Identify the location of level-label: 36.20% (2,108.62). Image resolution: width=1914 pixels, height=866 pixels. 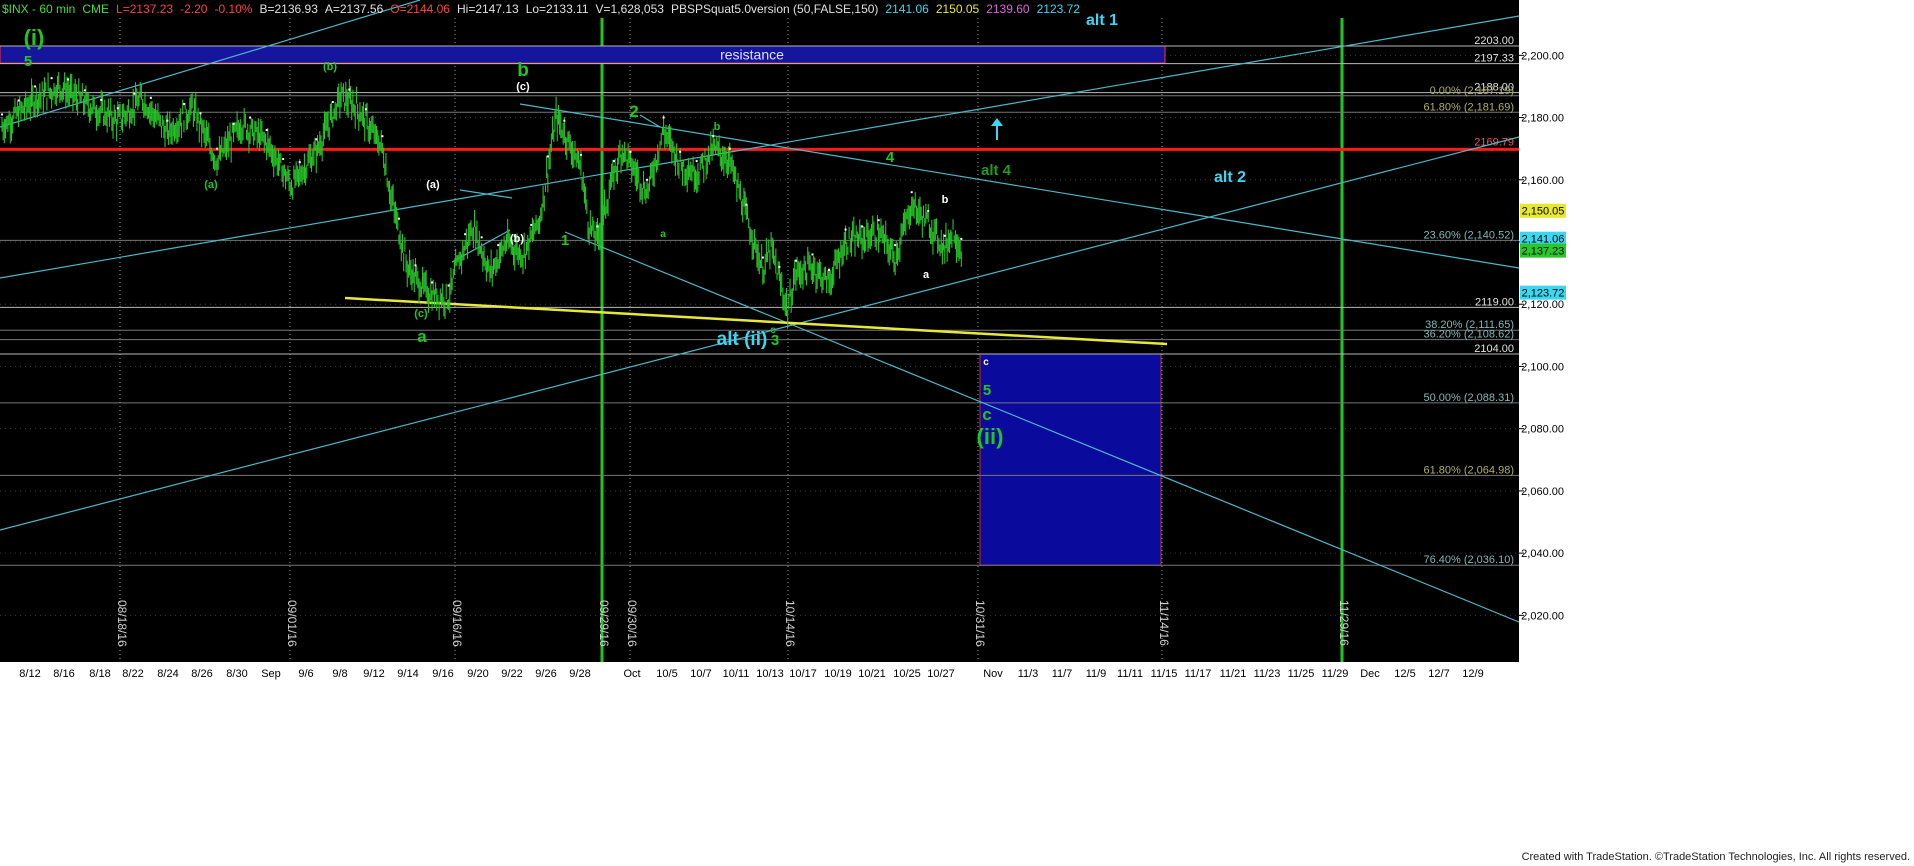
(1468, 335).